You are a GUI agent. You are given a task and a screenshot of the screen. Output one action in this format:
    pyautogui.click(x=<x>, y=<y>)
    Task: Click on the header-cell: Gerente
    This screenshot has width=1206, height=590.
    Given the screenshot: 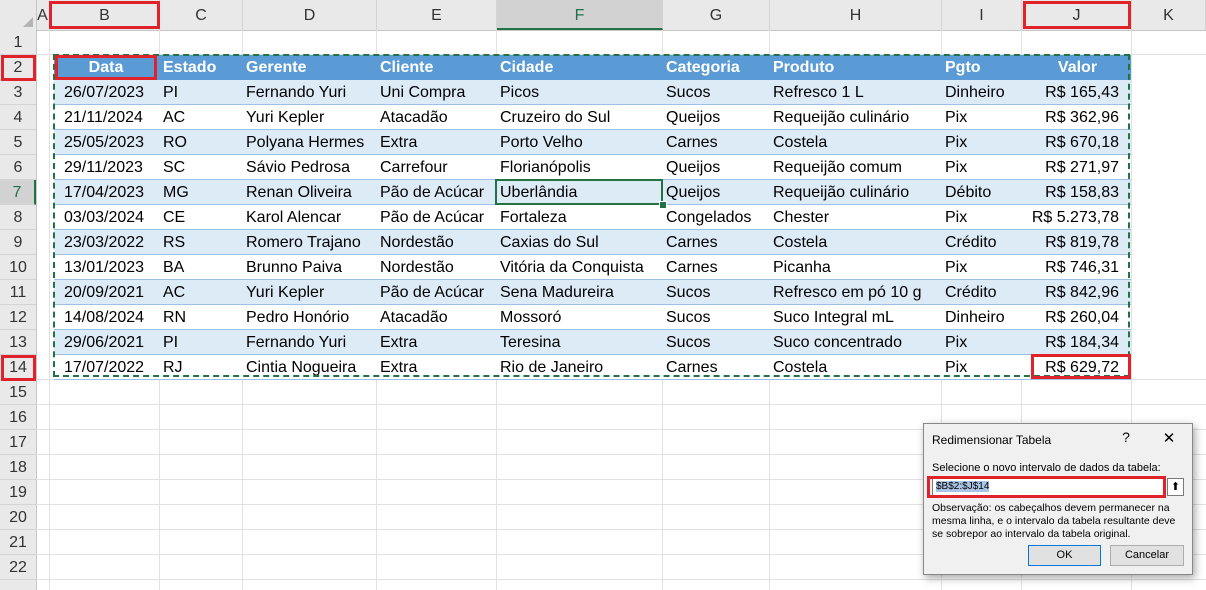 What is the action you would take?
    pyautogui.click(x=310, y=67)
    